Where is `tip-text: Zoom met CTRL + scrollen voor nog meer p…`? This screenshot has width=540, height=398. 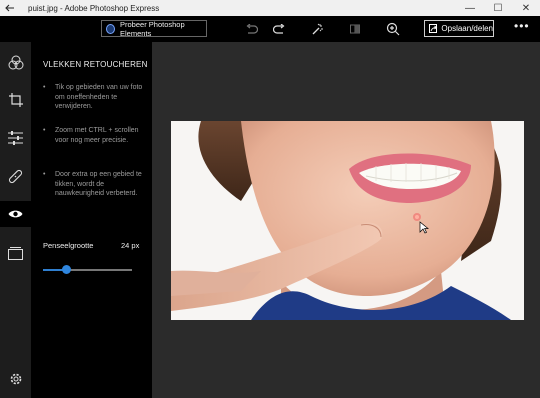 tip-text: Zoom met CTRL + scrollen voor nog meer p… is located at coordinates (97, 135).